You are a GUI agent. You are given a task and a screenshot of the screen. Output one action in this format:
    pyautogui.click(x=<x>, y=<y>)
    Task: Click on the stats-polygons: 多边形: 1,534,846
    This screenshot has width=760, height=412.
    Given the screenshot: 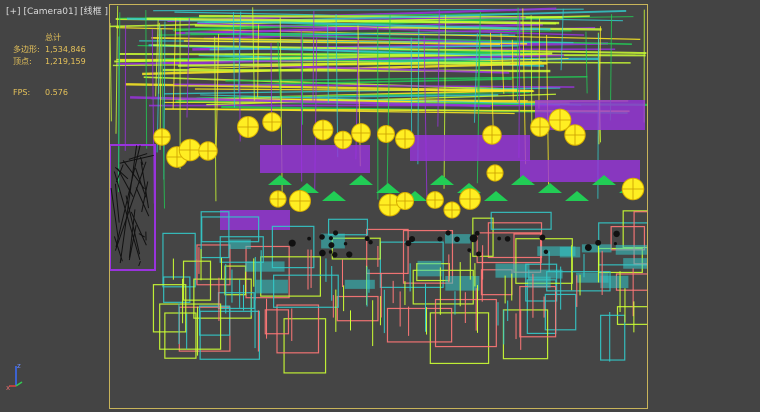 What is the action you would take?
    pyautogui.click(x=49, y=50)
    